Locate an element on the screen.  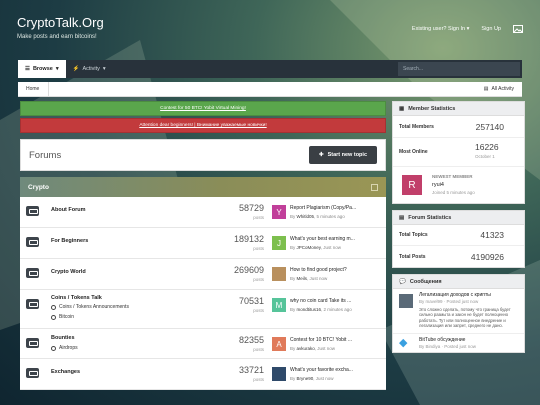
add-icon: ✚ is located at coordinates (321, 155).